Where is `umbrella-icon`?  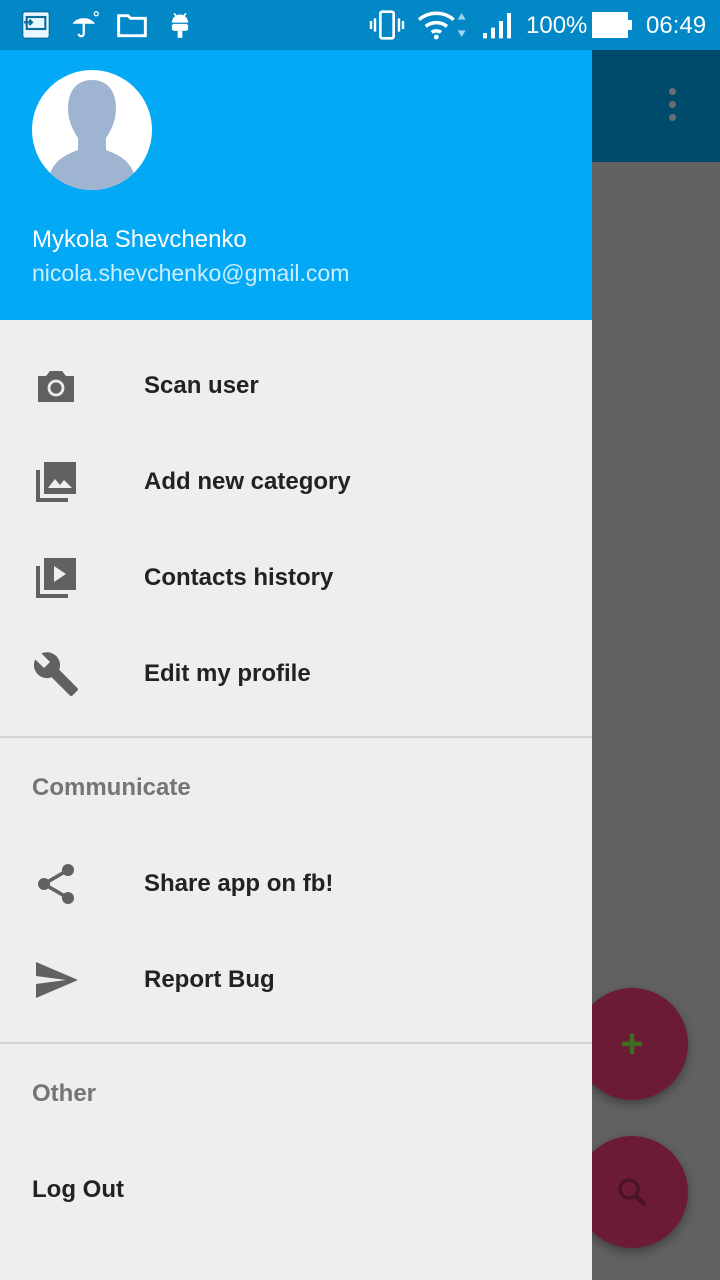
umbrella-icon is located at coordinates (85, 24).